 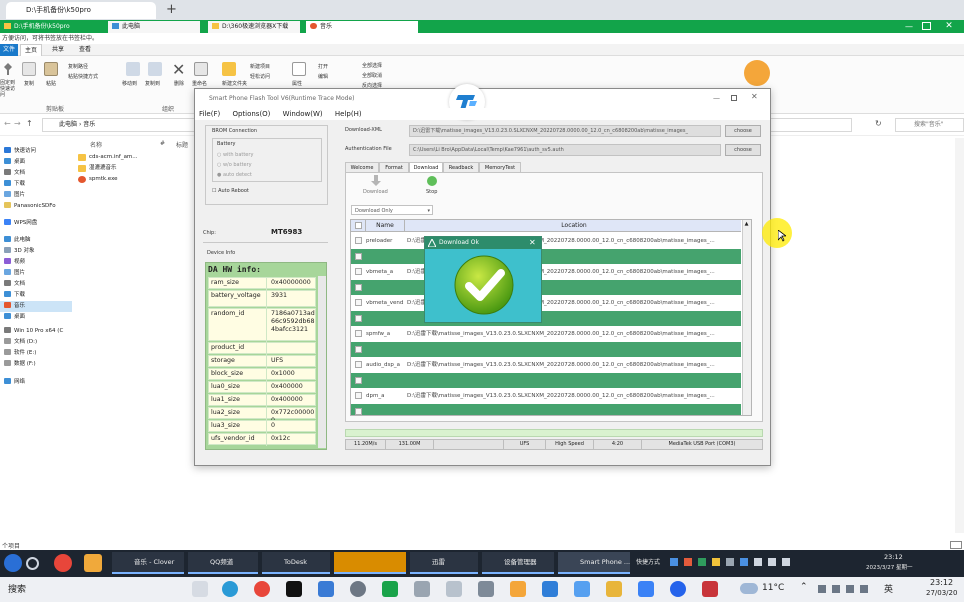 I want to click on task-view-icon, so click(x=200, y=589).